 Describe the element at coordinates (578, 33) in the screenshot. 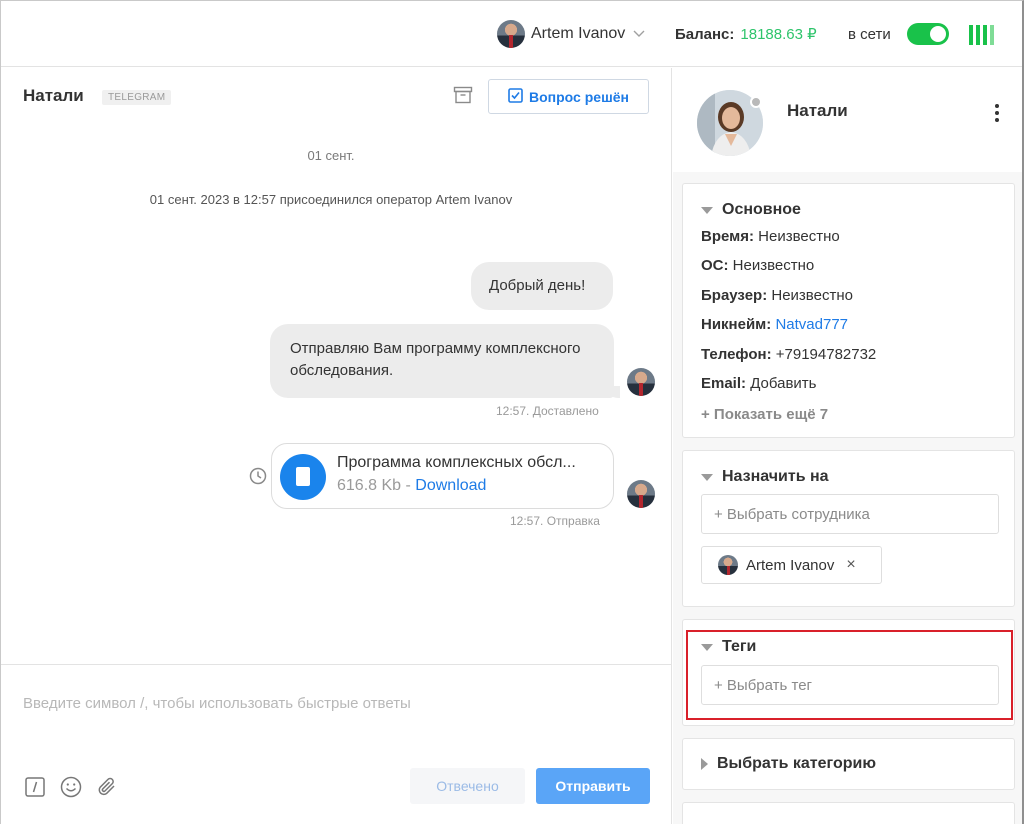

I see `user-name: Artem Ivanov` at that location.